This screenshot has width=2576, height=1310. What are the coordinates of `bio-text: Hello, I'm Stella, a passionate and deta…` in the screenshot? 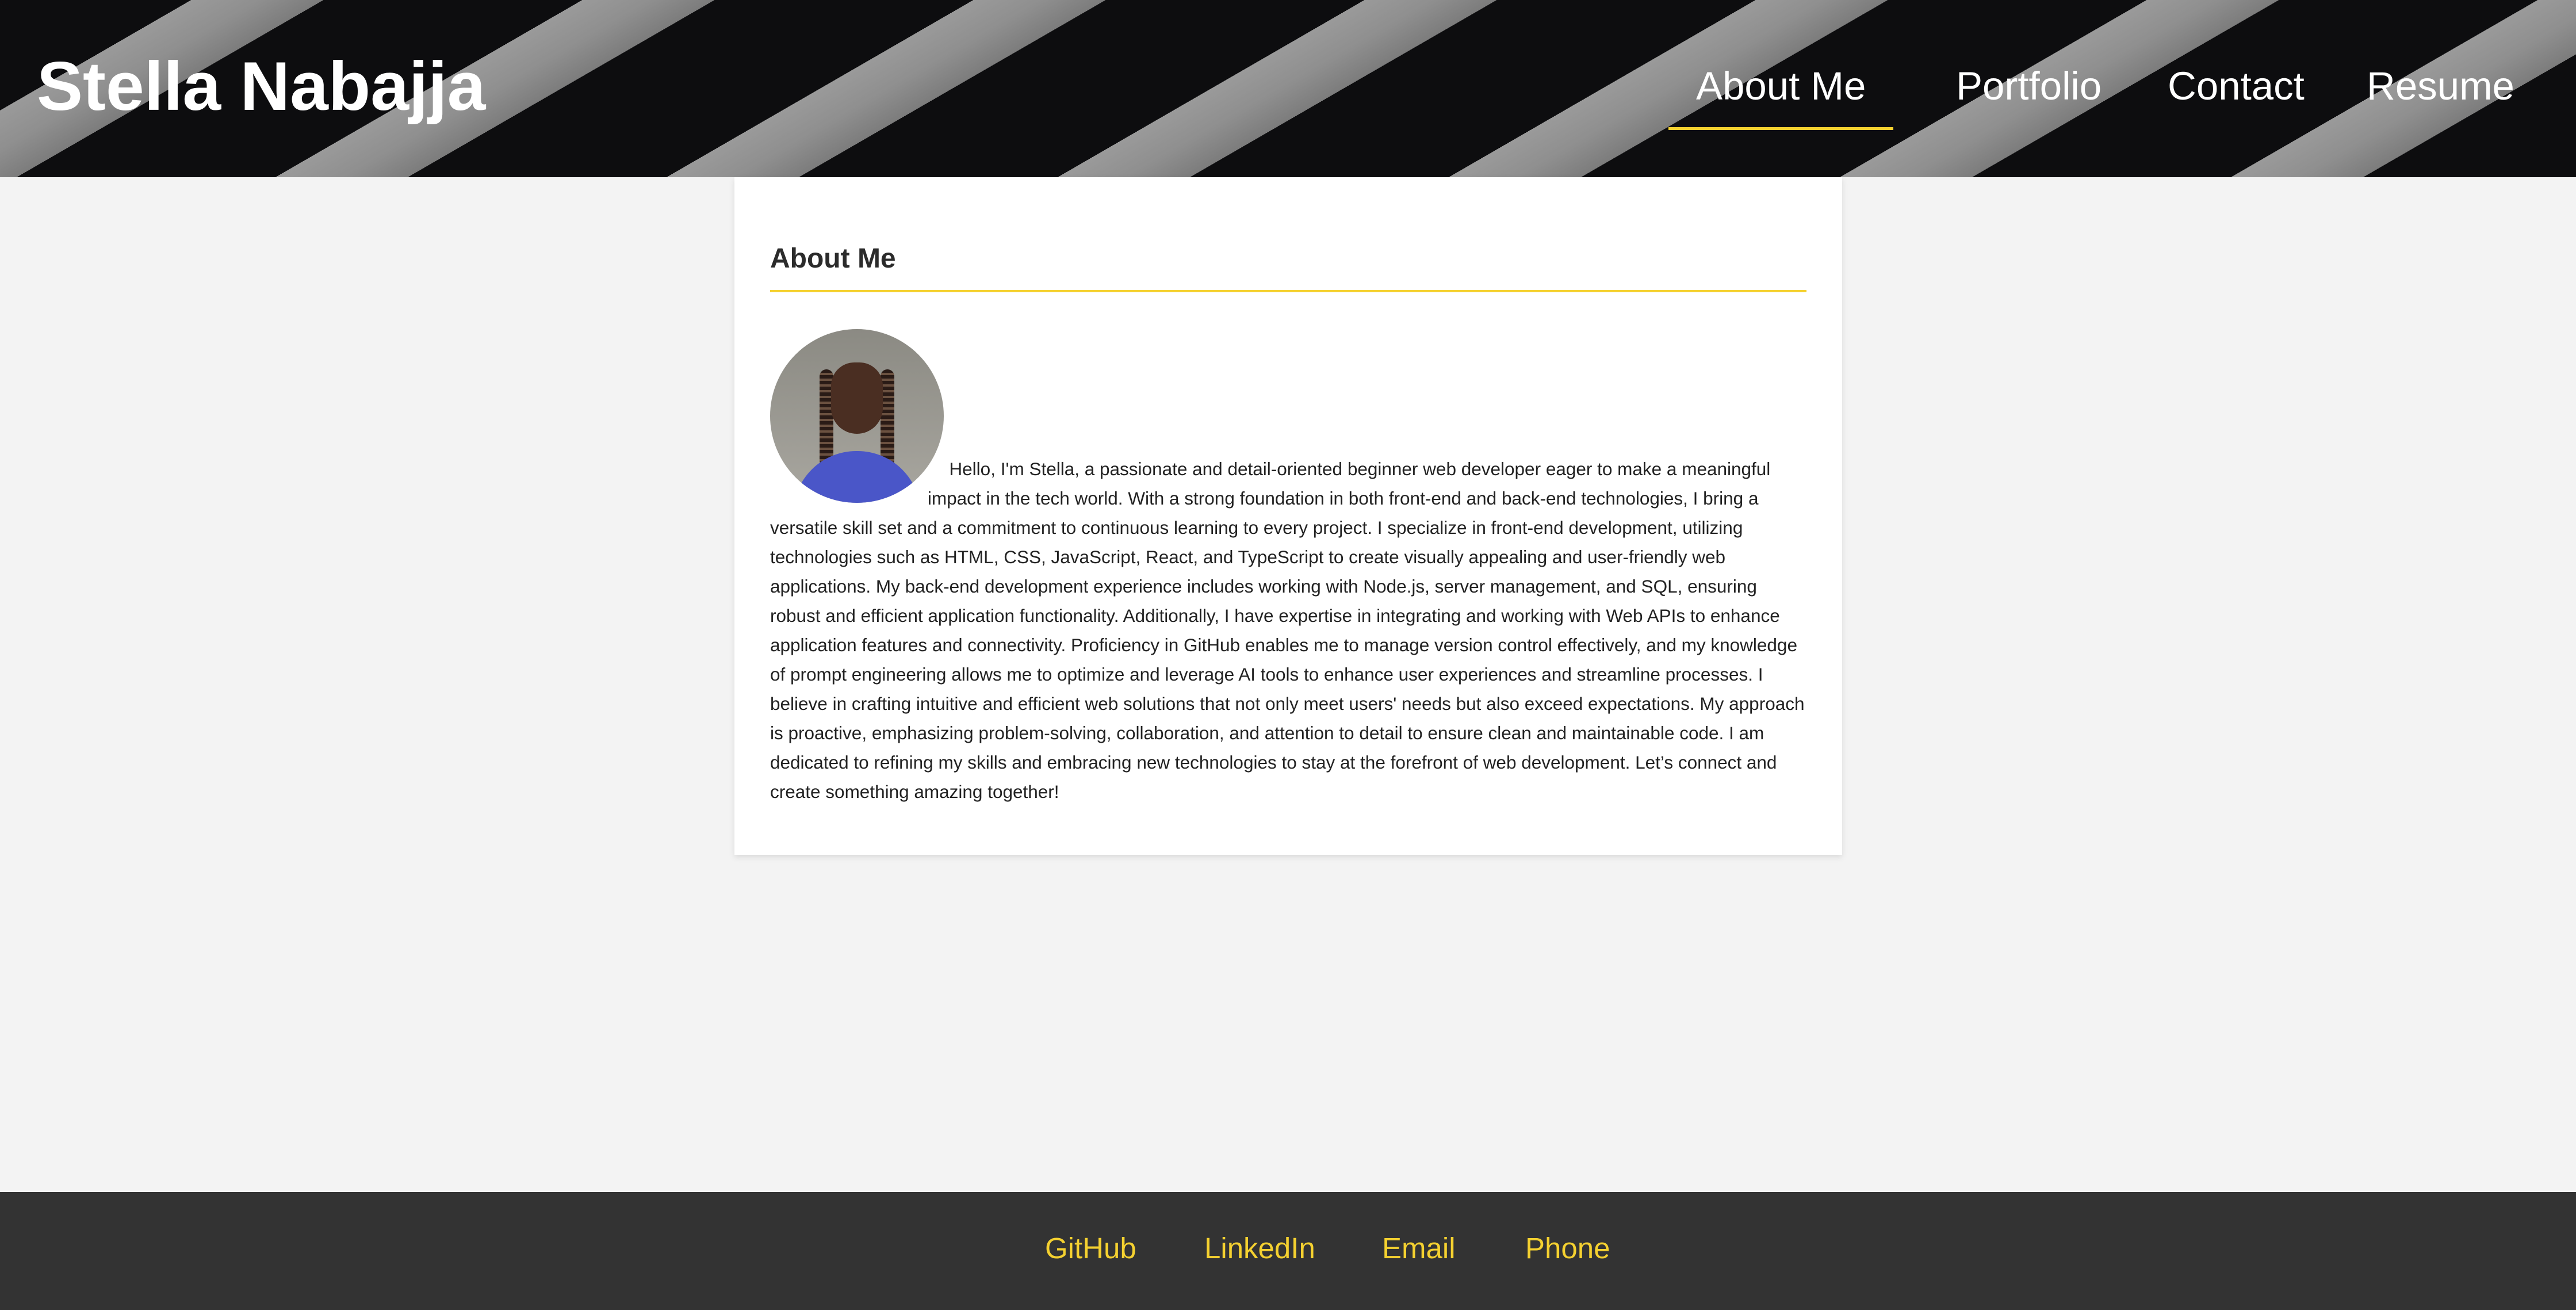 It's located at (1287, 630).